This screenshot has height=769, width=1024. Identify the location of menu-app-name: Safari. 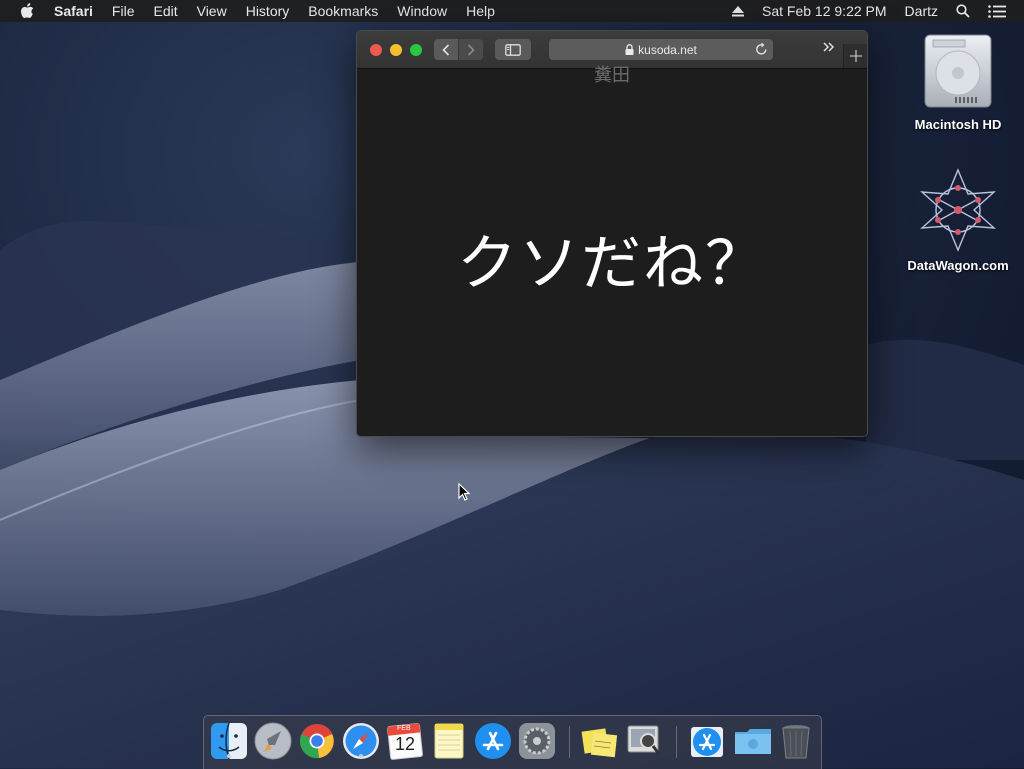
(73, 11).